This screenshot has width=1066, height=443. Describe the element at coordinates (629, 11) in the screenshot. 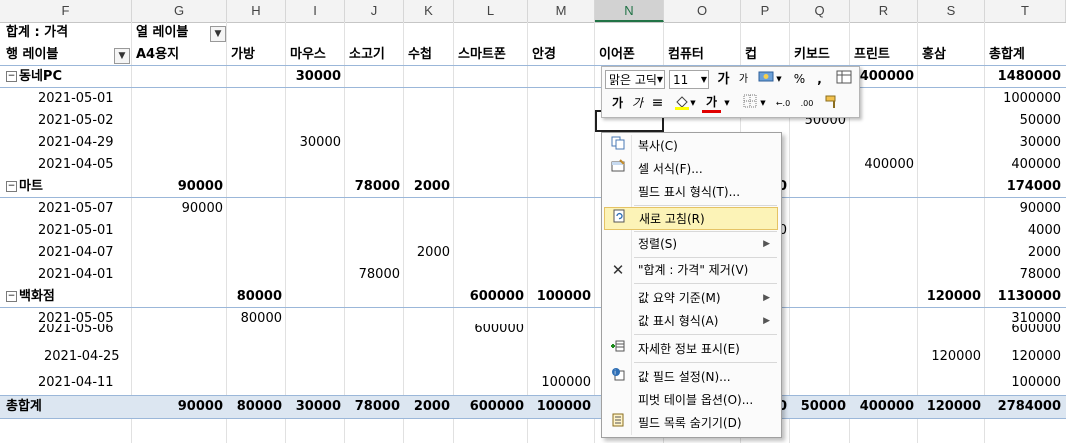

I see `column-header-n: N` at that location.